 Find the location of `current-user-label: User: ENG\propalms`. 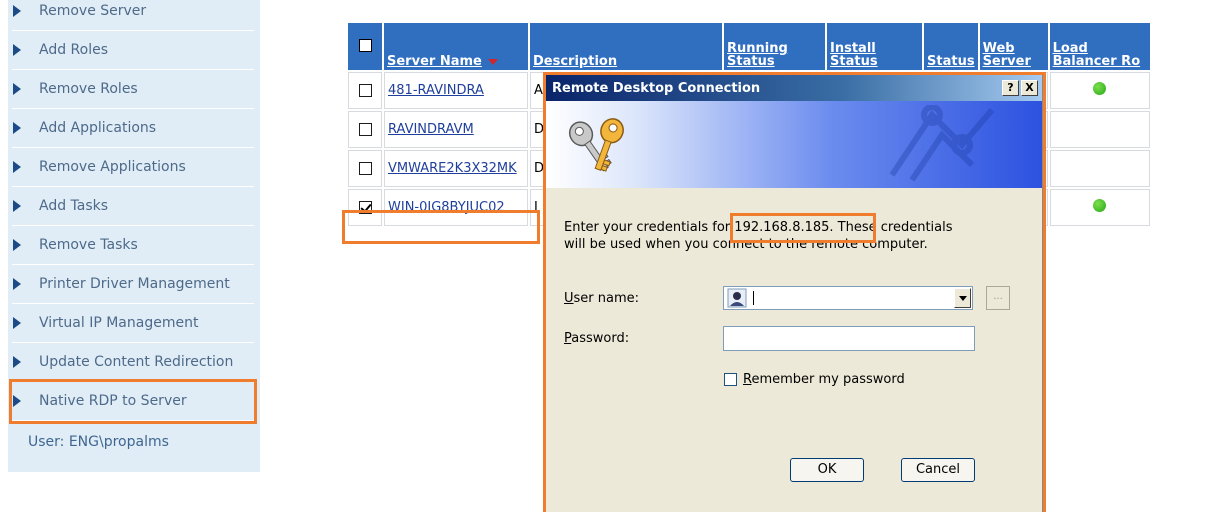

current-user-label: User: ENG\propalms is located at coordinates (98, 442).